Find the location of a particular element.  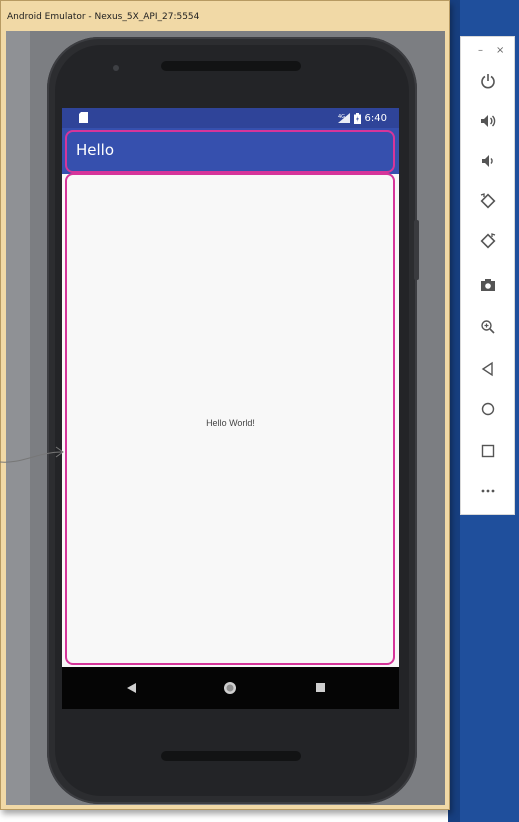

zoom-button is located at coordinates (488, 327).